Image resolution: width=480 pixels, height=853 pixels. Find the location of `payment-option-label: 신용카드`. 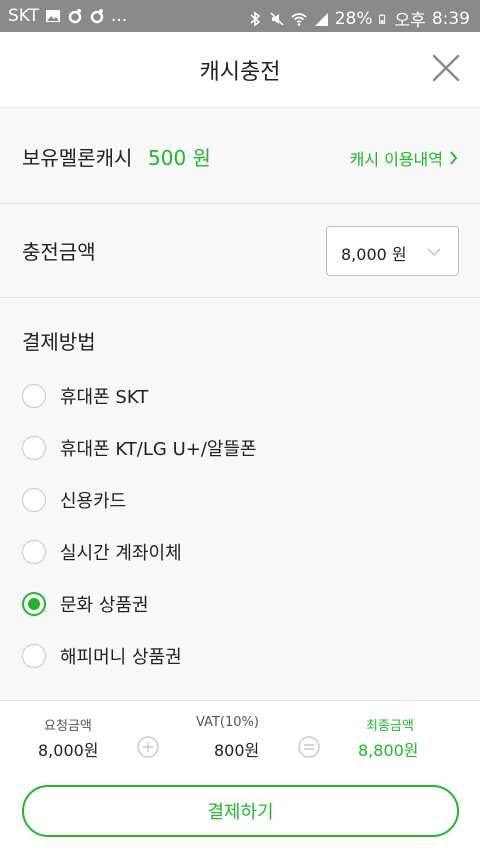

payment-option-label: 신용카드 is located at coordinates (93, 501).